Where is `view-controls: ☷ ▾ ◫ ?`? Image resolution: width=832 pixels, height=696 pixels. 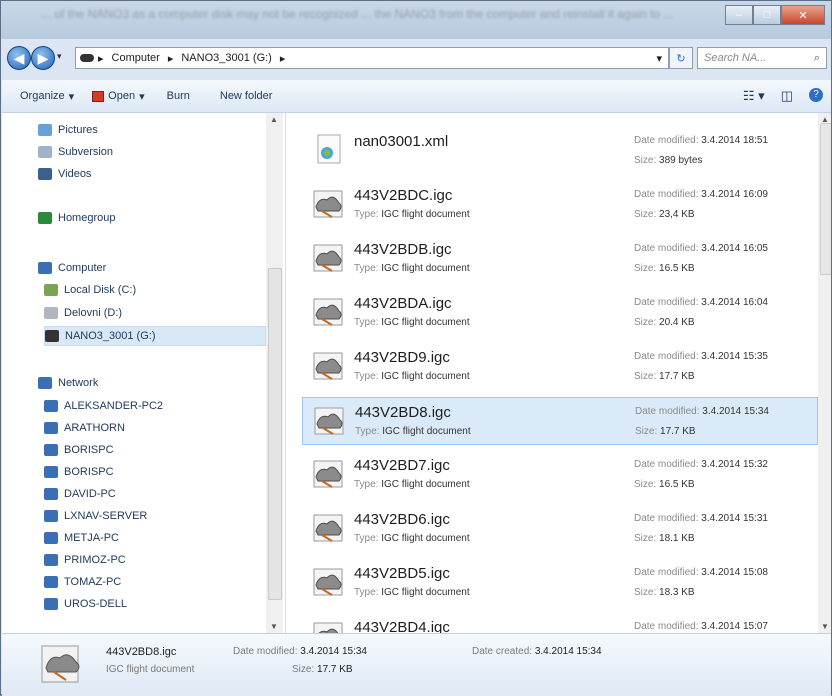 view-controls: ☷ ▾ ◫ ? is located at coordinates (783, 96).